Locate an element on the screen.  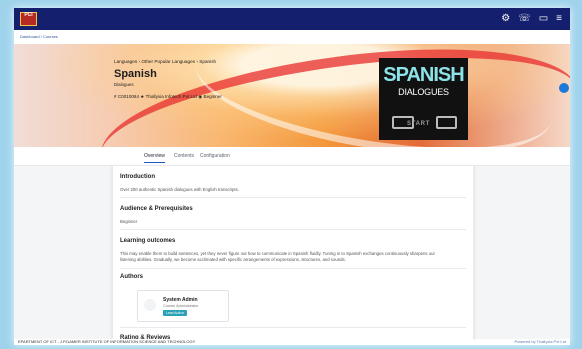
author-role: Course Administrator is located at coordinates (181, 306).